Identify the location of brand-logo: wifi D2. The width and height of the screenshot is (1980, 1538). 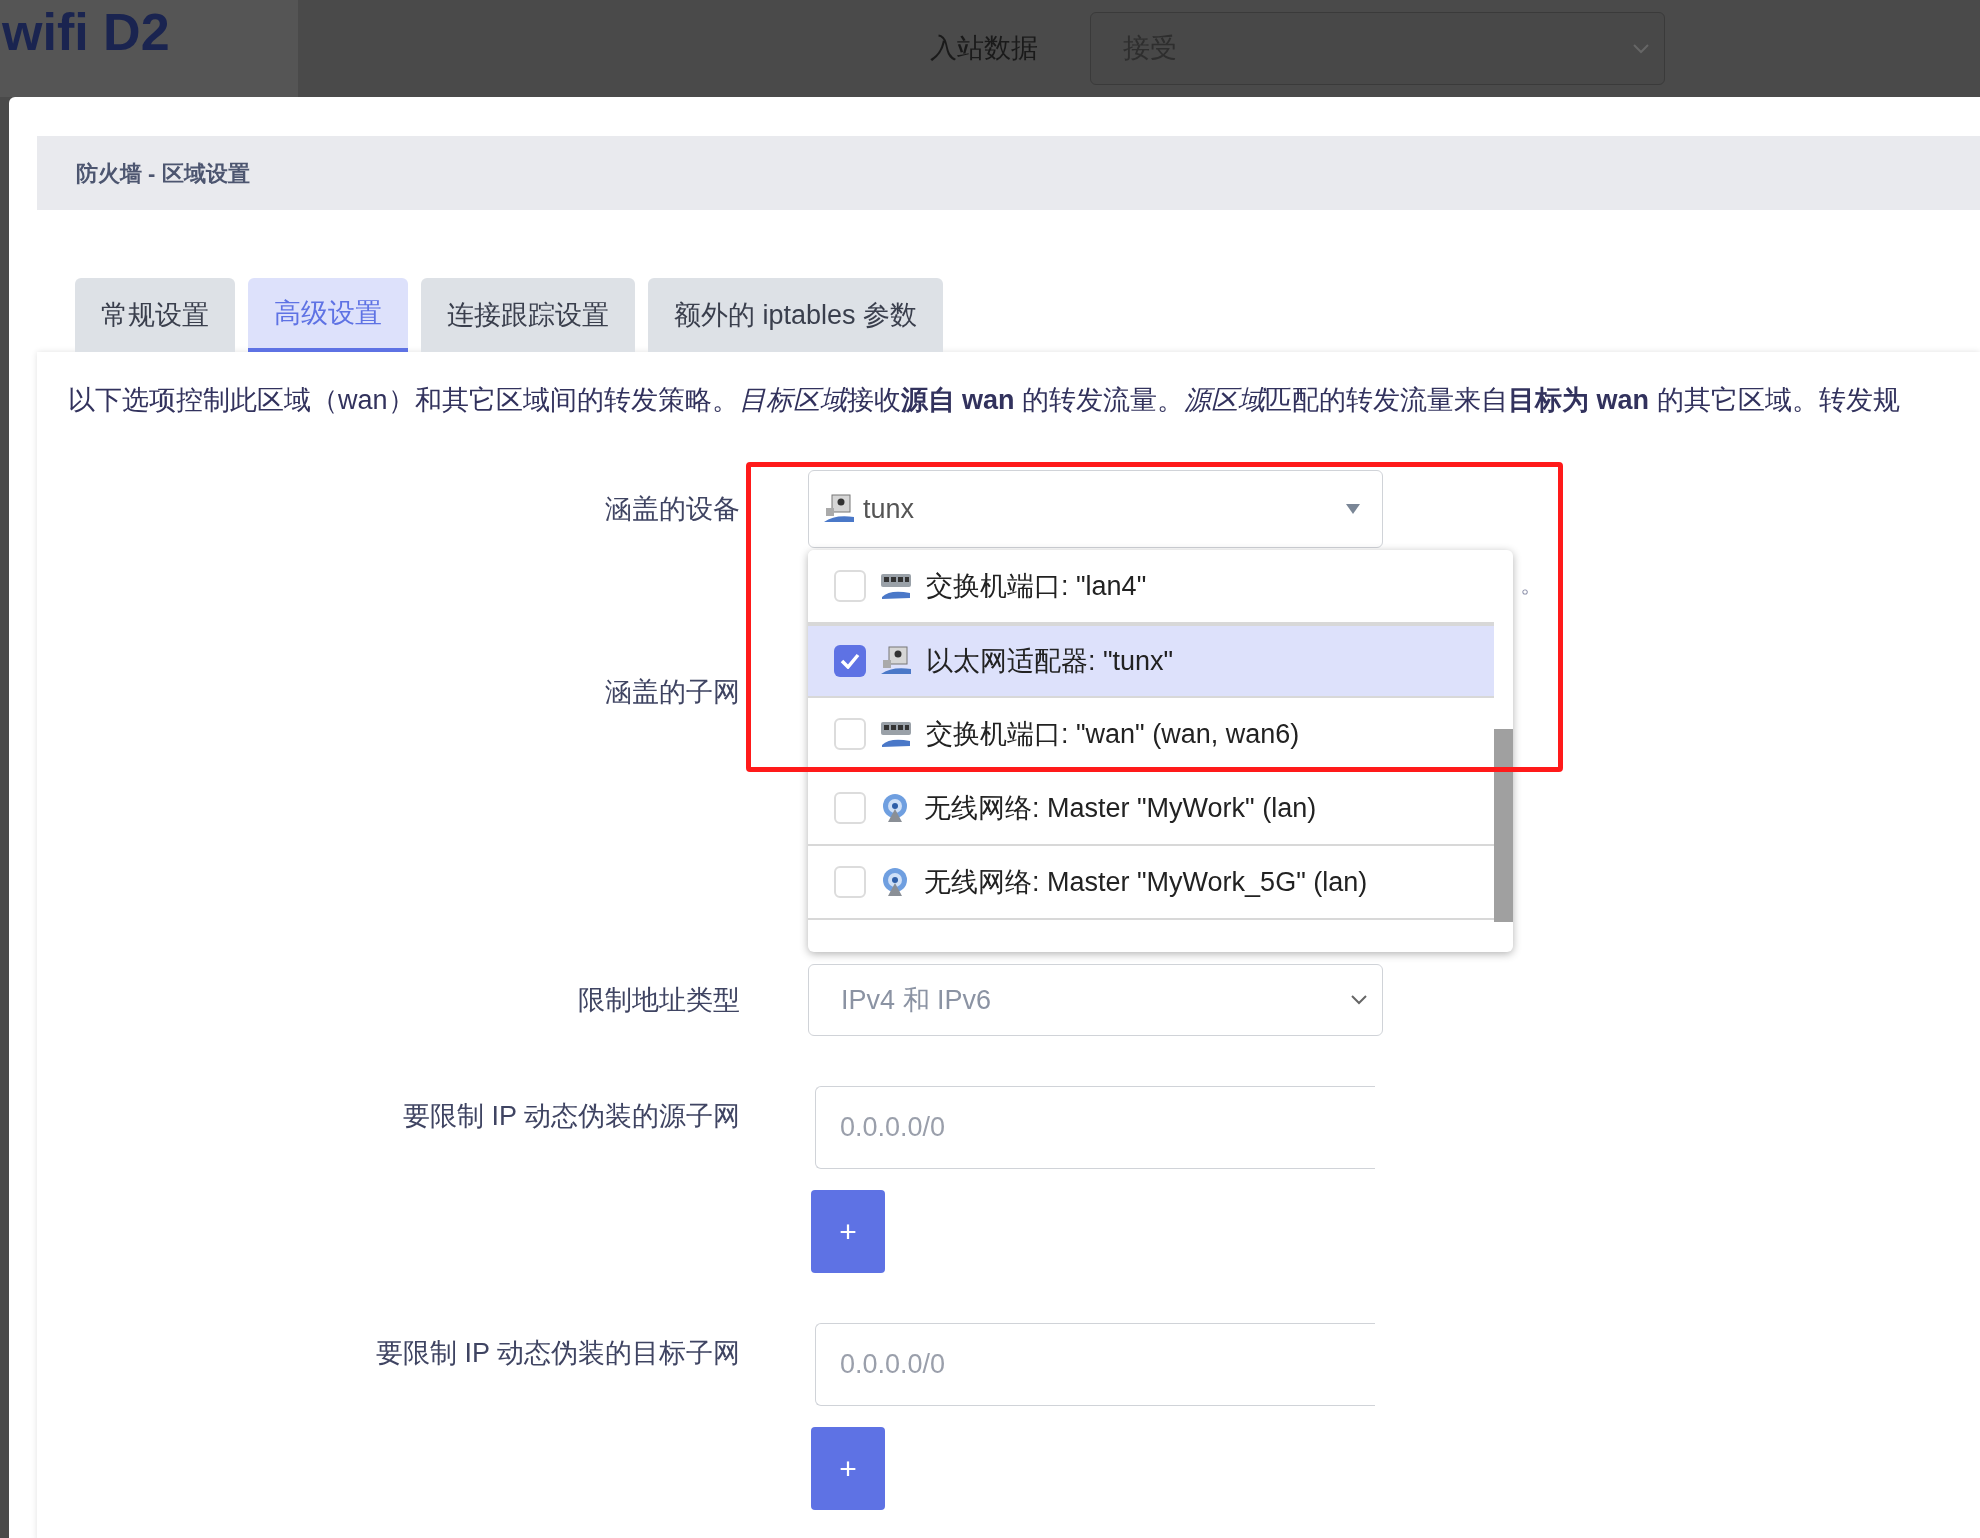
(86, 32).